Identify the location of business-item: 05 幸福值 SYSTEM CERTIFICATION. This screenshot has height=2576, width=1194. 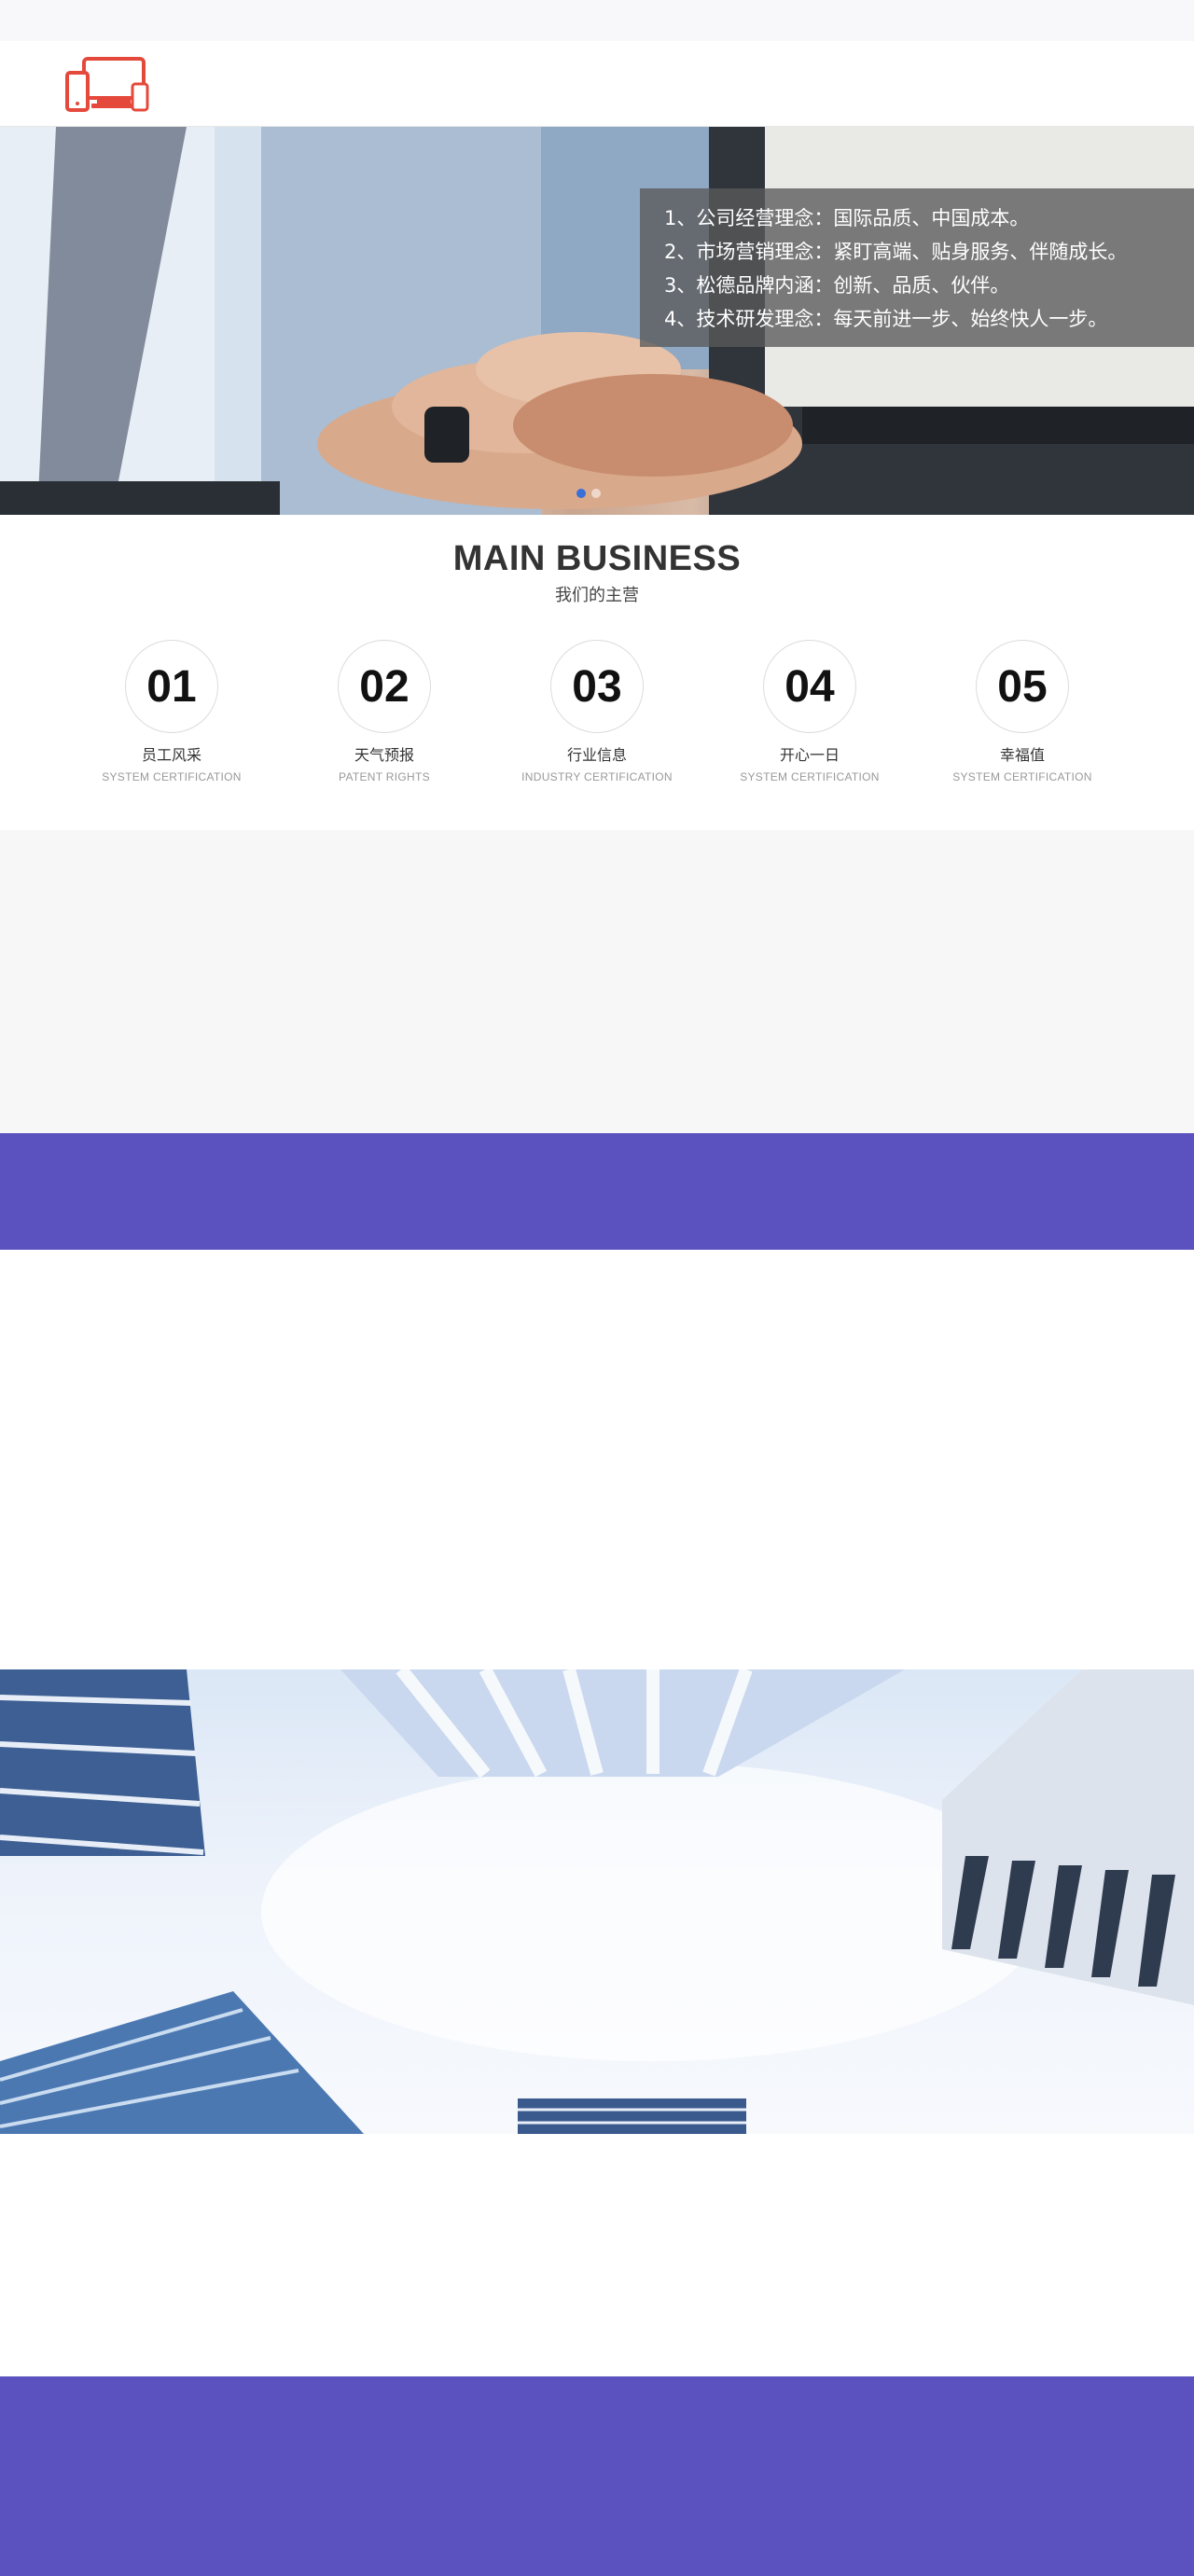
(1022, 711).